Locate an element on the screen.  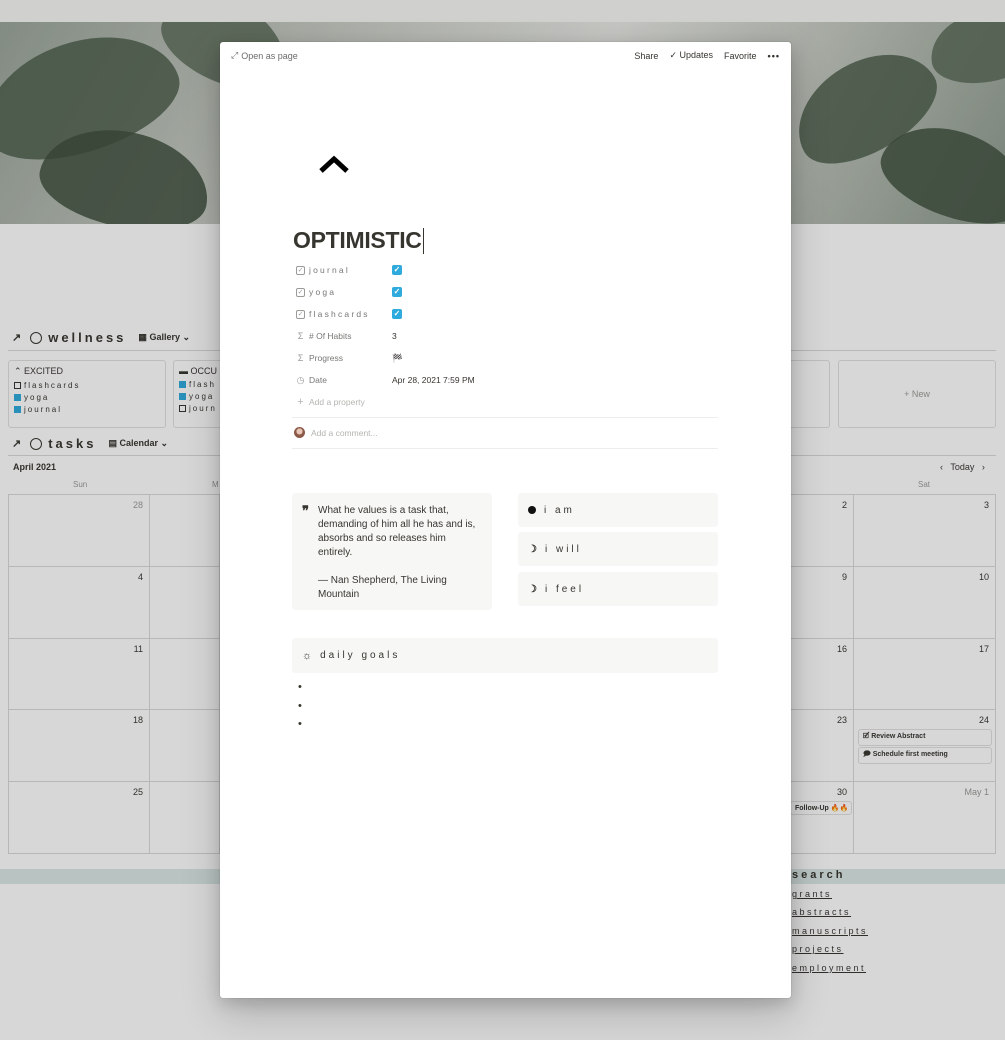
clock-icon: ◷ is located at coordinates (300, 379).